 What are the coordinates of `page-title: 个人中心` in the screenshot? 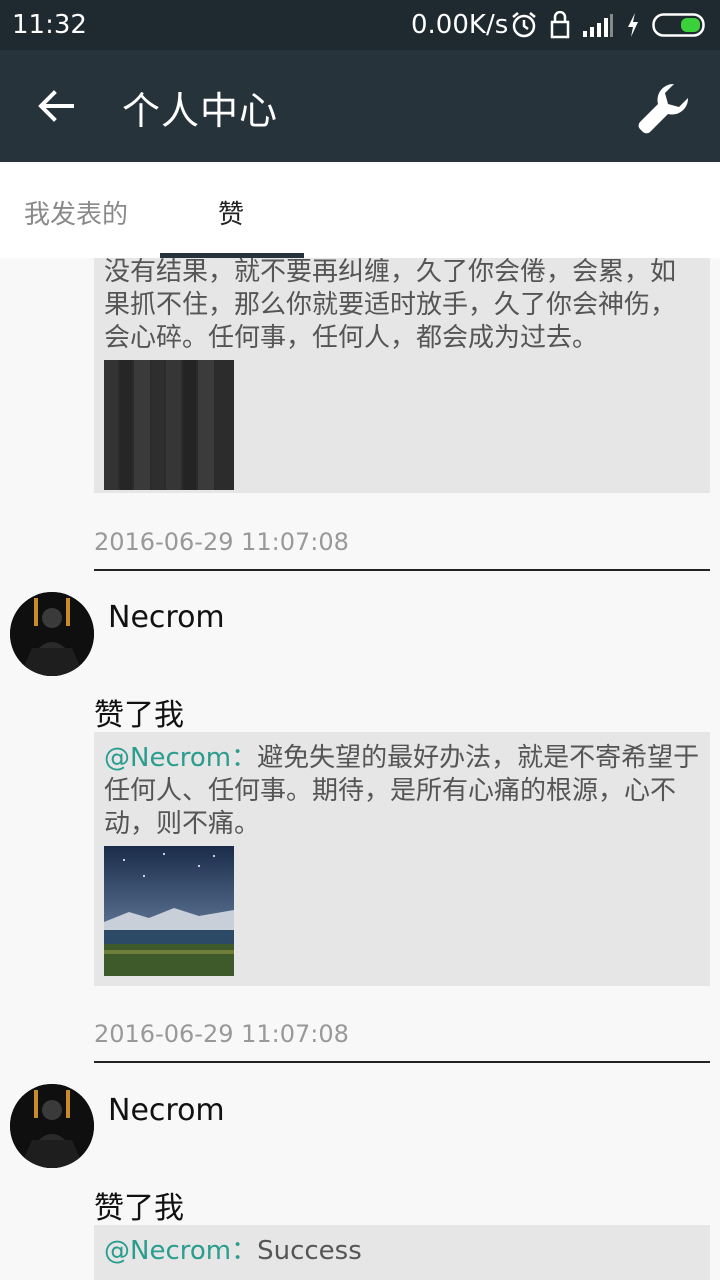 It's located at (200, 111).